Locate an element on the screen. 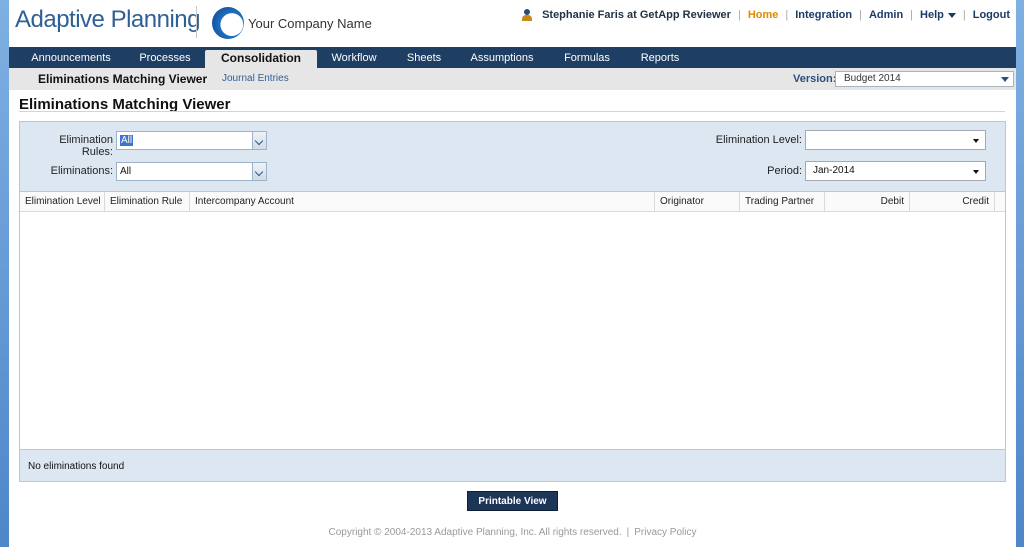 The image size is (1024, 547). period-label: Period: is located at coordinates (784, 171).